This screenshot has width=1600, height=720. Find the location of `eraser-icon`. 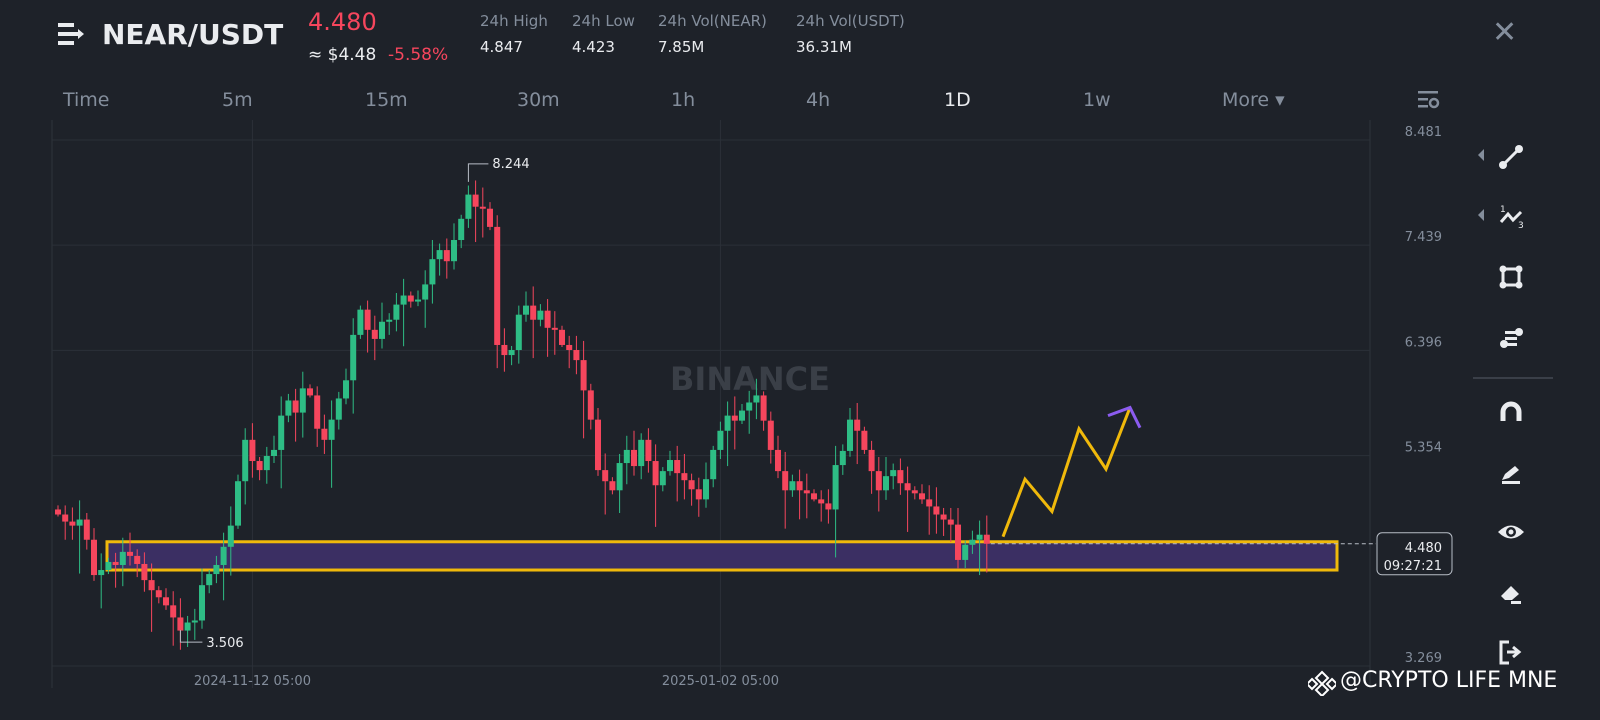

eraser-icon is located at coordinates (1511, 592).